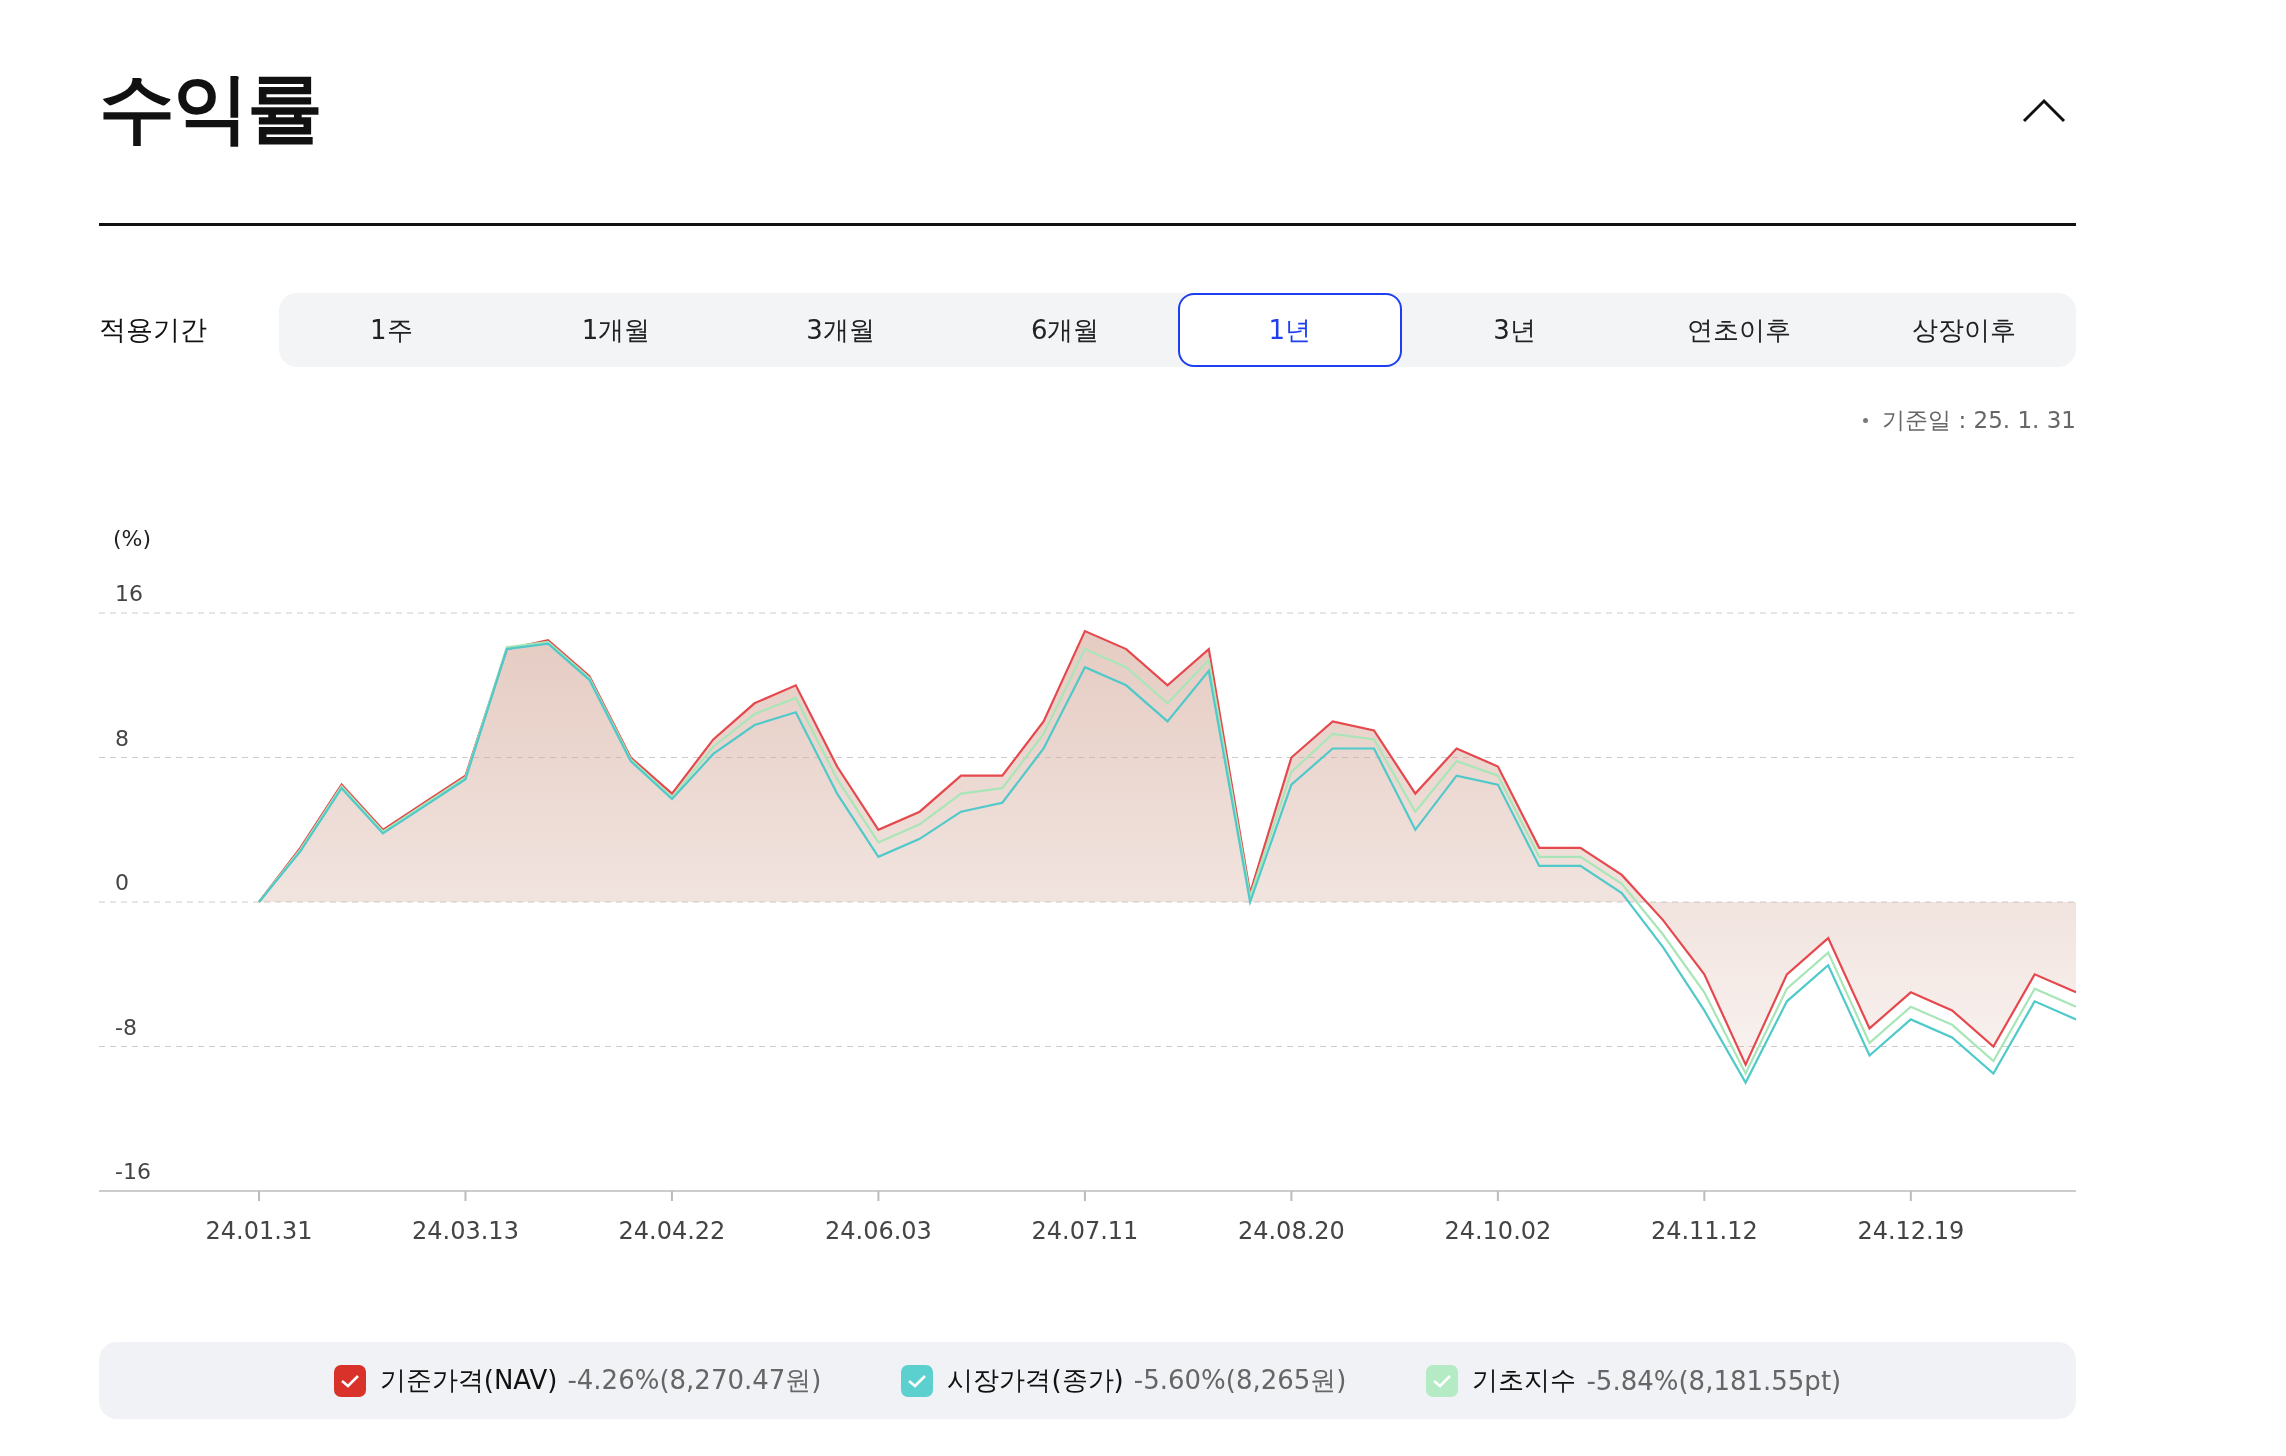 This screenshot has height=1456, width=2286. What do you see at coordinates (129, 593) in the screenshot?
I see `y-tick-label: 16` at bounding box center [129, 593].